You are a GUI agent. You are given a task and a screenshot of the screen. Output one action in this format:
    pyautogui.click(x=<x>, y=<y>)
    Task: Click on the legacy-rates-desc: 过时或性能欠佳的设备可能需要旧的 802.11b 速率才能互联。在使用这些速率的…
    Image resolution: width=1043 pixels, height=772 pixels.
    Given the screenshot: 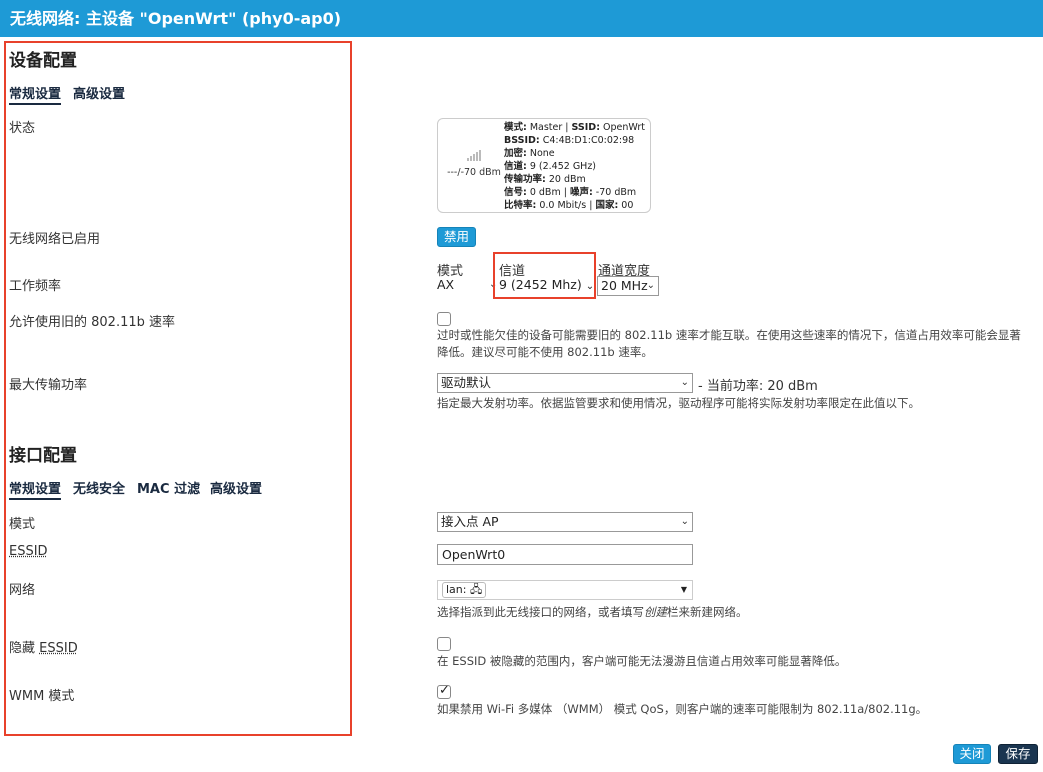 What is the action you would take?
    pyautogui.click(x=729, y=343)
    